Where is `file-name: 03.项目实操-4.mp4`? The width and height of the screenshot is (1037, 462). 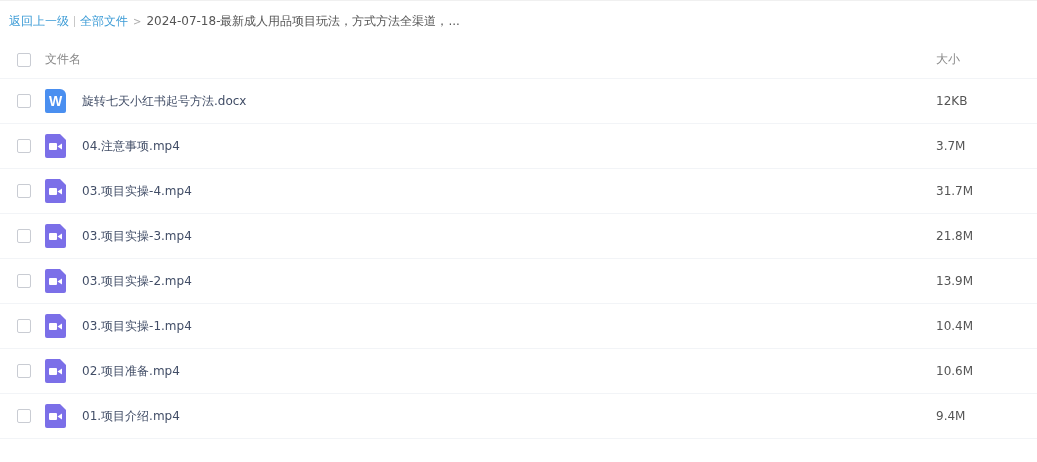
file-name: 03.项目实操-4.mp4 is located at coordinates (509, 191).